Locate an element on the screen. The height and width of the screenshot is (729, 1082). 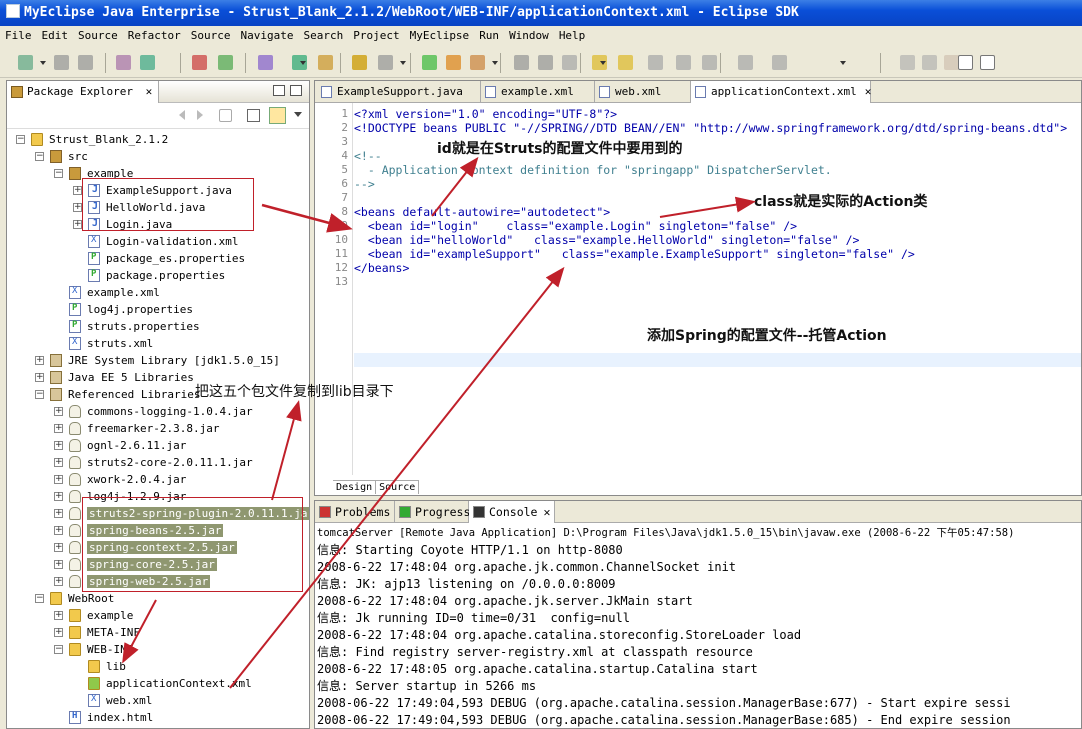
pin-editor-icon is located at coordinates (907, 62).